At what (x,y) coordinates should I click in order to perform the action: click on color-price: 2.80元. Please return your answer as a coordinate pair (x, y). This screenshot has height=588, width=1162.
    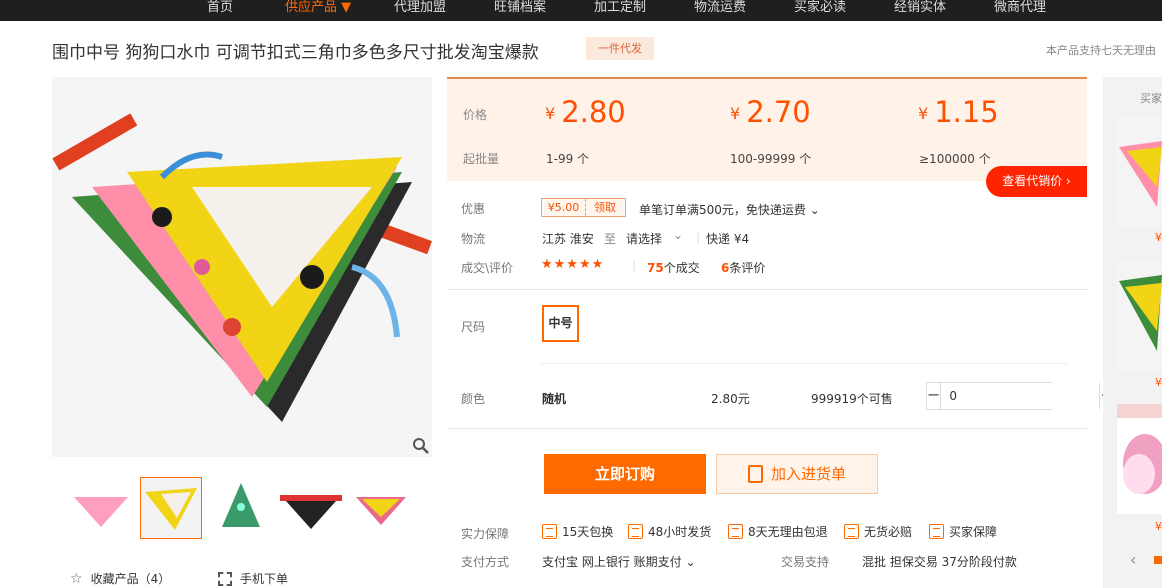
    Looking at the image, I should click on (730, 399).